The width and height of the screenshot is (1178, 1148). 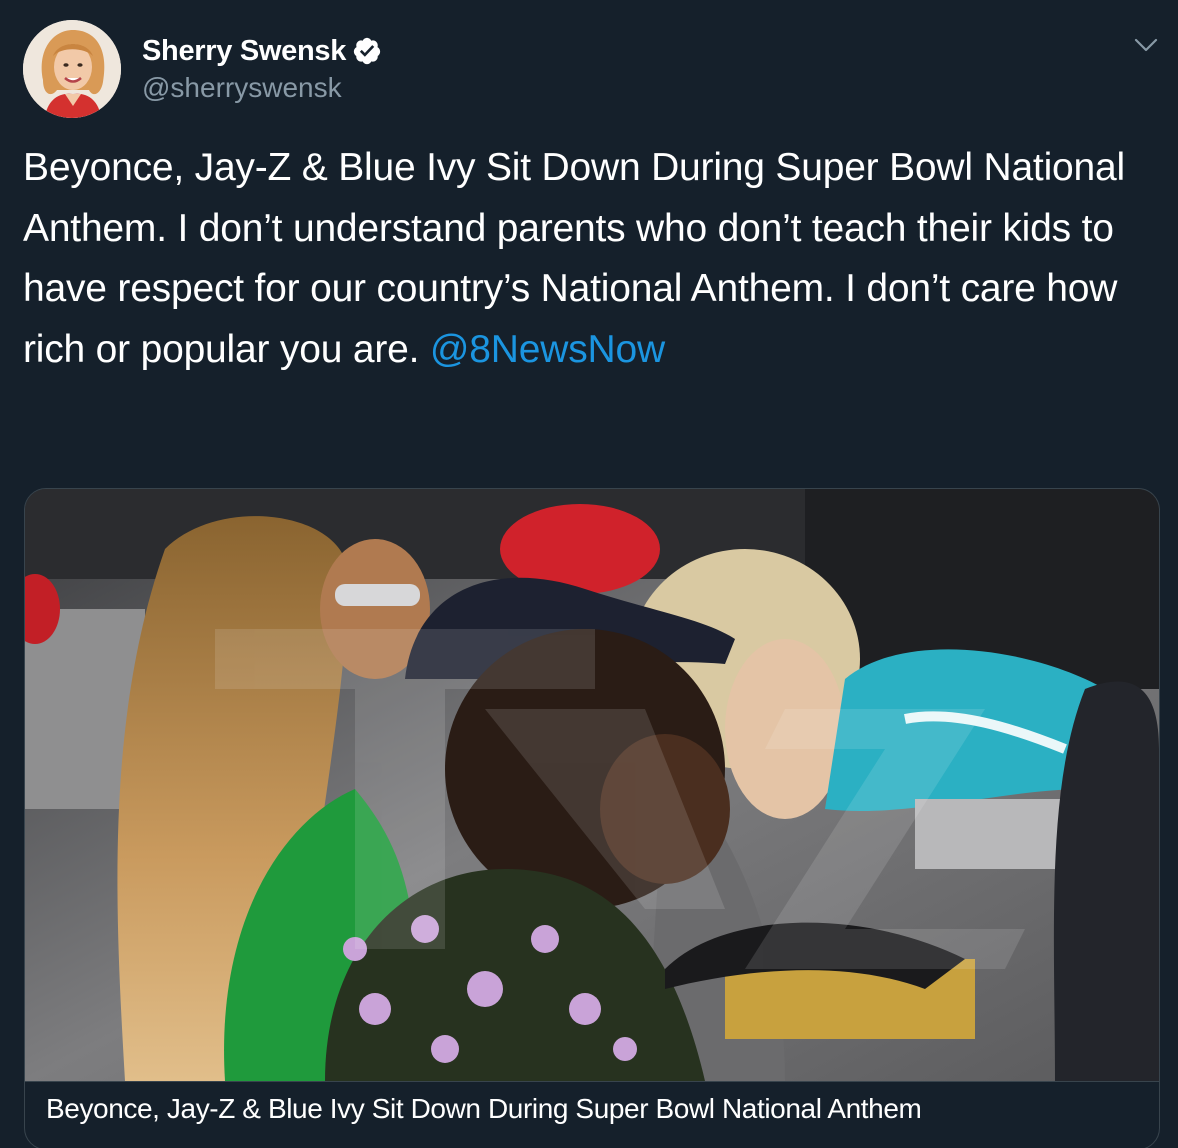 What do you see at coordinates (547, 349) in the screenshot?
I see `mention-link: @8NewsNow` at bounding box center [547, 349].